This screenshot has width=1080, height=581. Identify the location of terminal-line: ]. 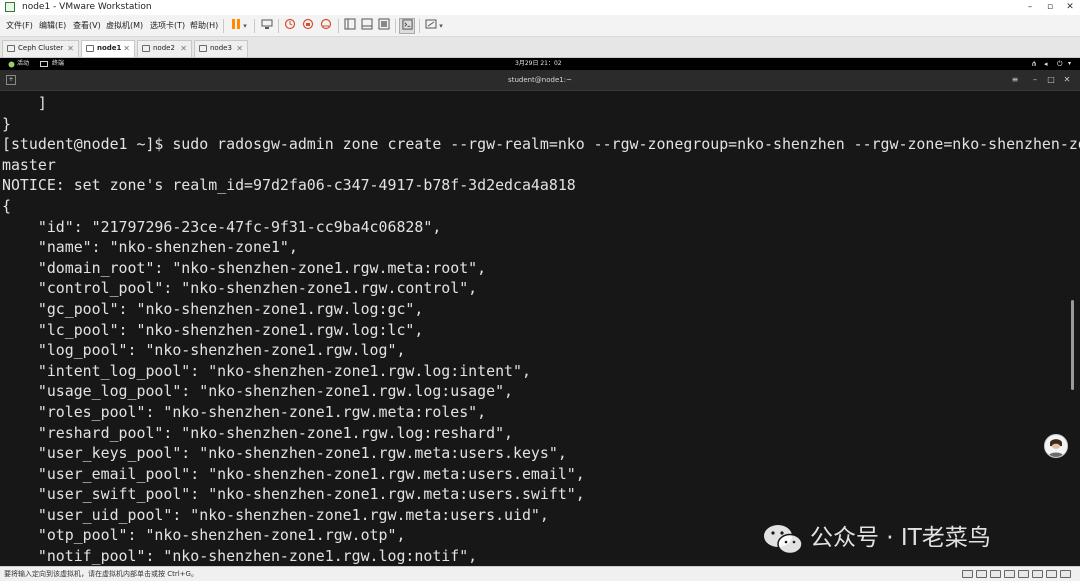
(24, 103).